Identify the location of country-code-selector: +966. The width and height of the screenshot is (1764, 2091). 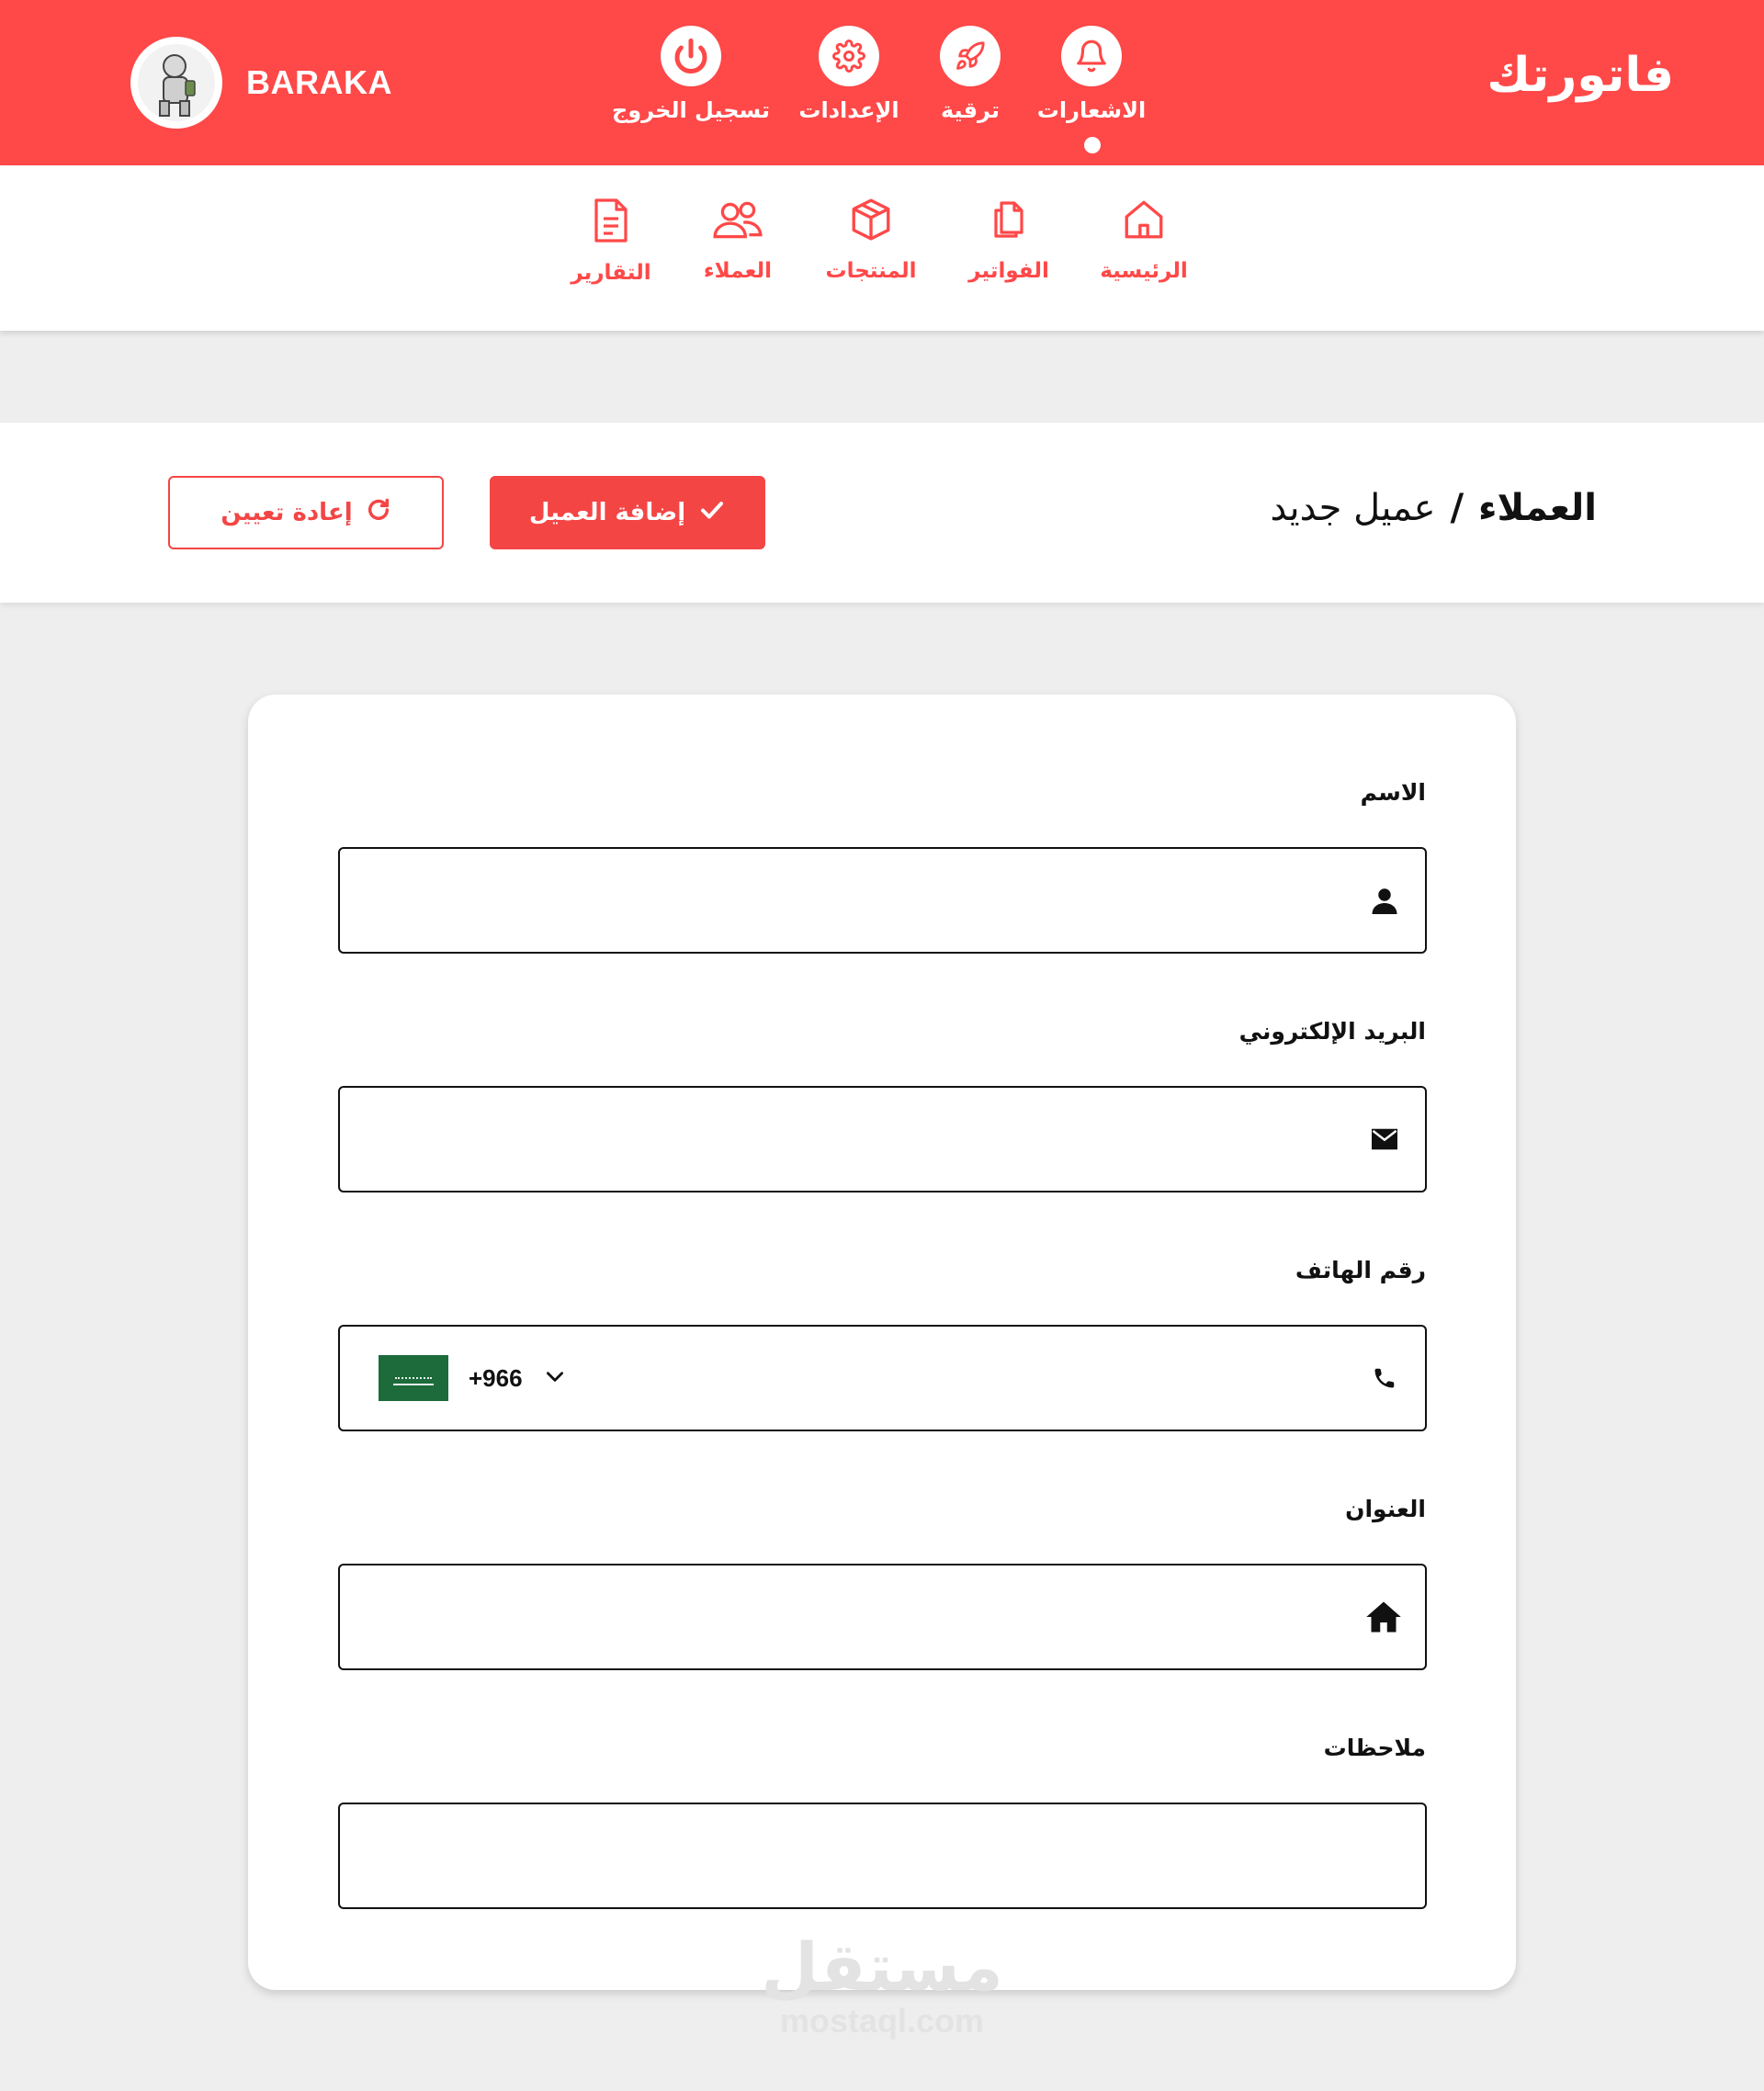
(473, 1378).